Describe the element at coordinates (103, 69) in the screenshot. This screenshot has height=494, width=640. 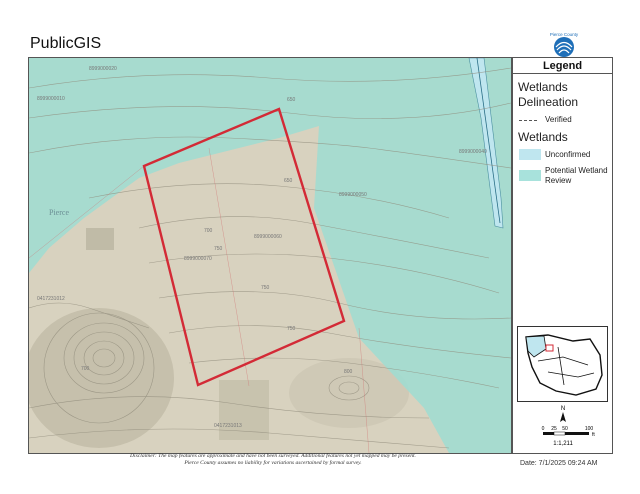
I see `parcel-label: 8999000020` at that location.